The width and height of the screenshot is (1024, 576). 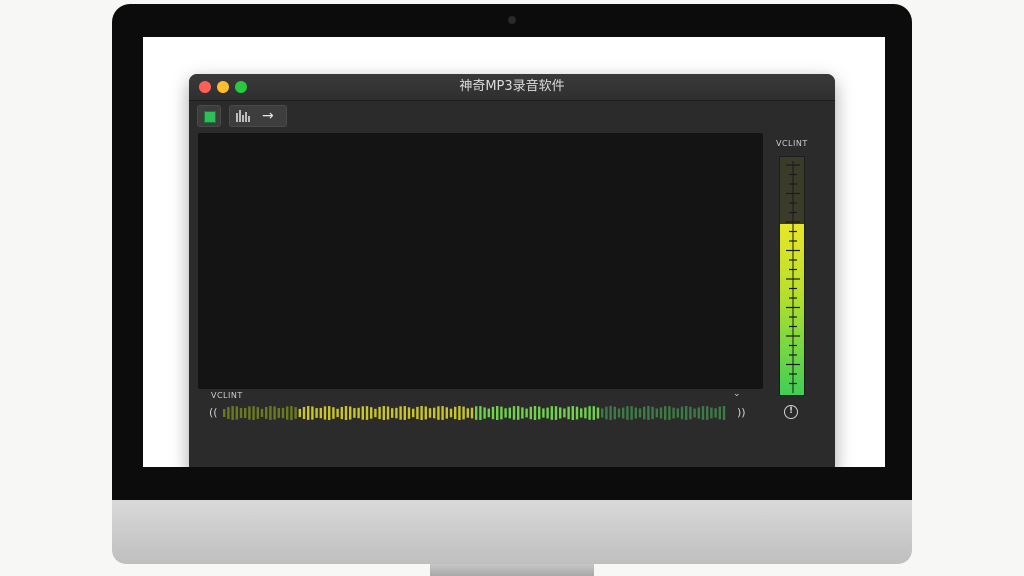 I want to click on chevron-down-icon: ⌄, so click(x=737, y=394).